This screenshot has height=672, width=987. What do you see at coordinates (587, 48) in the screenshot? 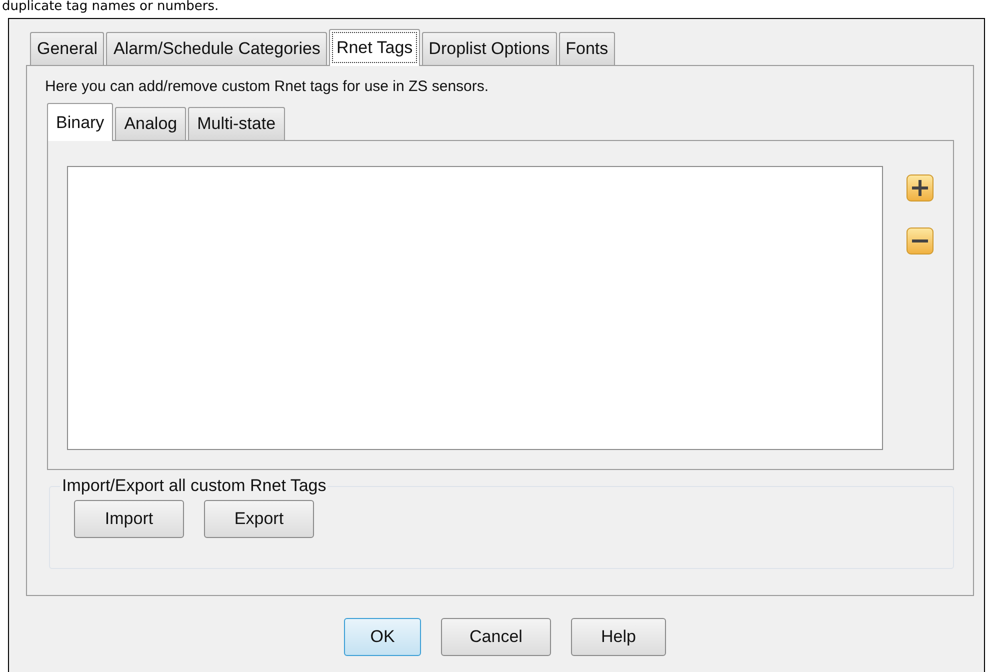
I see `tab: Fonts` at bounding box center [587, 48].